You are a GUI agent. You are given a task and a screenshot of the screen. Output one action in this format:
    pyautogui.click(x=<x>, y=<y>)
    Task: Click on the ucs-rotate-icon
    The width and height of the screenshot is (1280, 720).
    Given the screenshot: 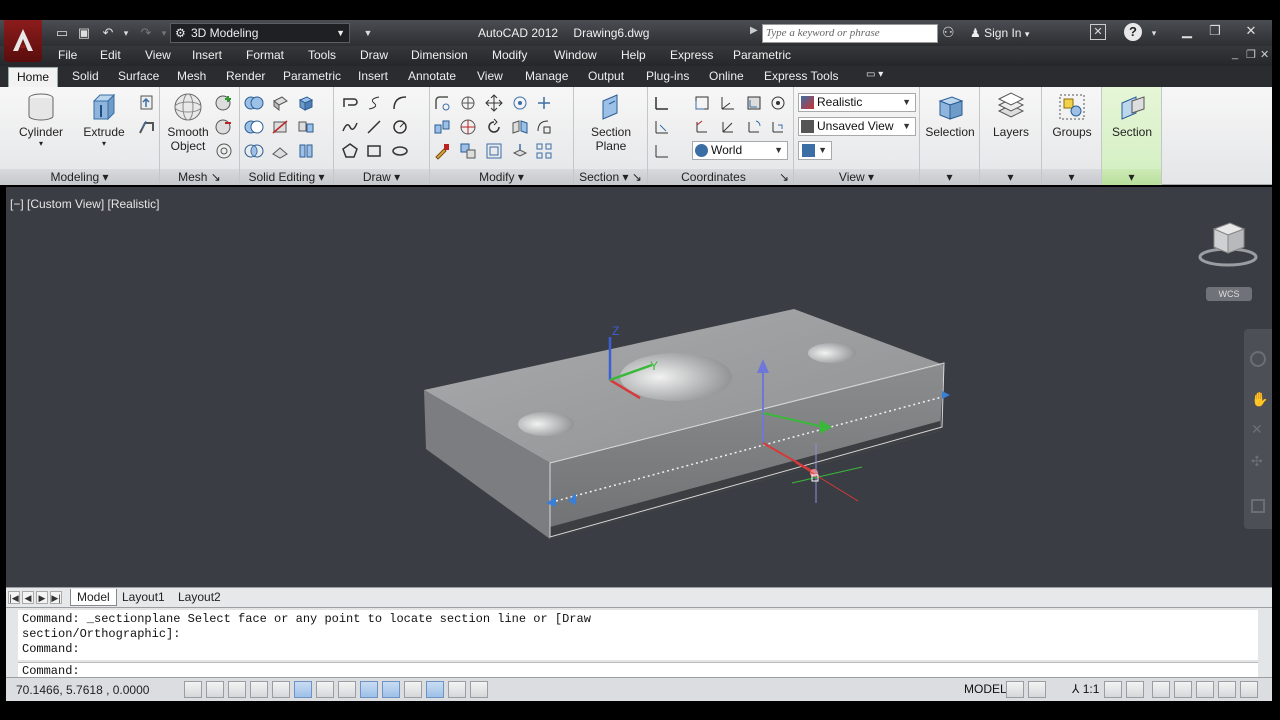 What is the action you would take?
    pyautogui.click(x=754, y=127)
    